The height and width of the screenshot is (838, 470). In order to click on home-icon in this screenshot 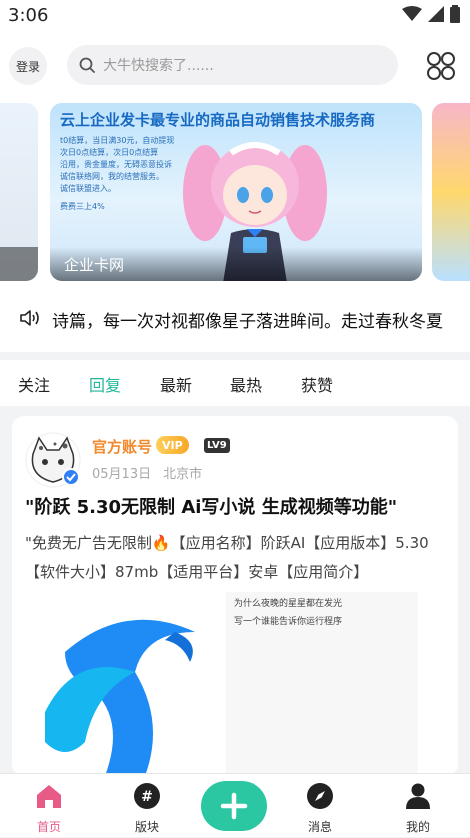, I will do `click(49, 796)`.